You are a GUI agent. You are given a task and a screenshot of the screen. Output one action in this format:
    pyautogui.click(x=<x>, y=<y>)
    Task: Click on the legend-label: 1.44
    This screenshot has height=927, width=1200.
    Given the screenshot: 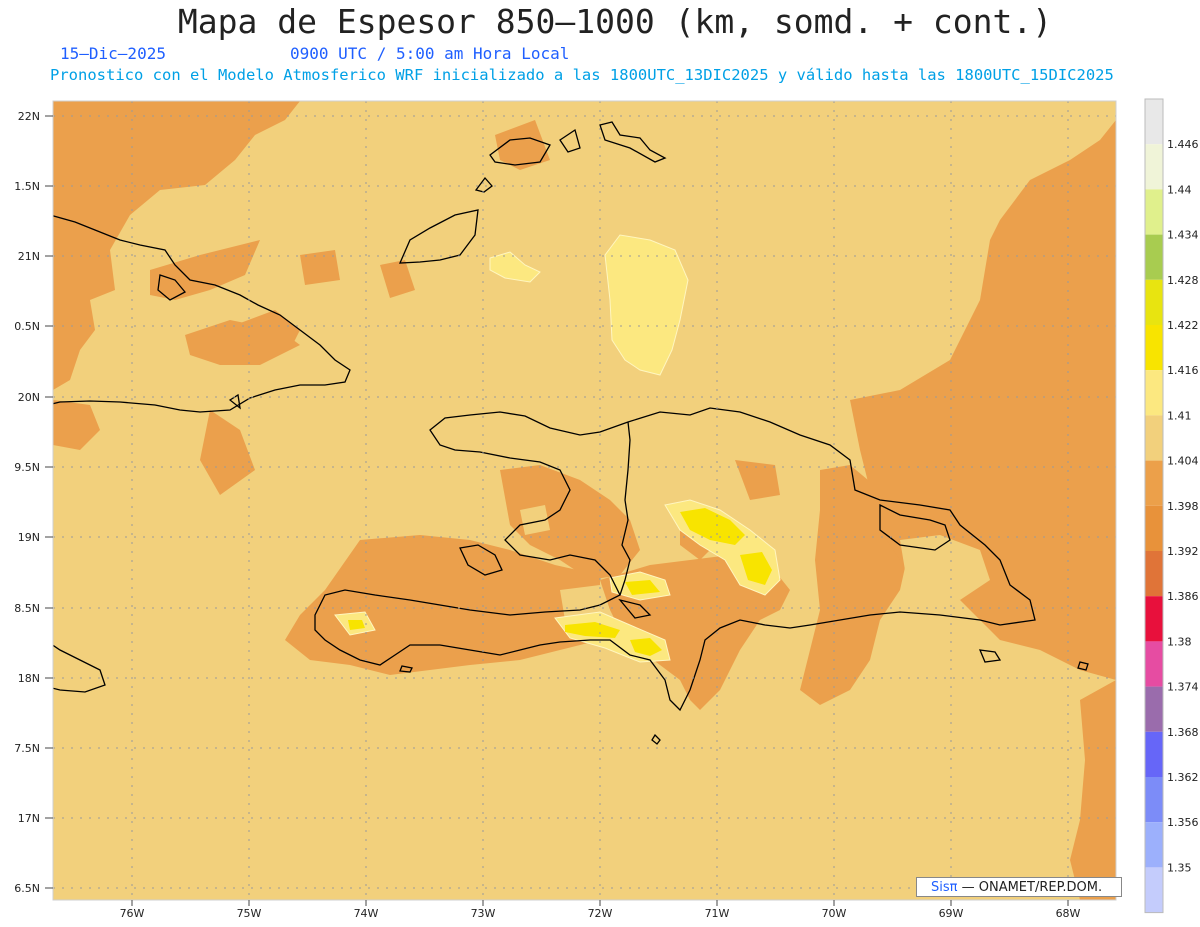 What is the action you would take?
    pyautogui.click(x=1179, y=189)
    